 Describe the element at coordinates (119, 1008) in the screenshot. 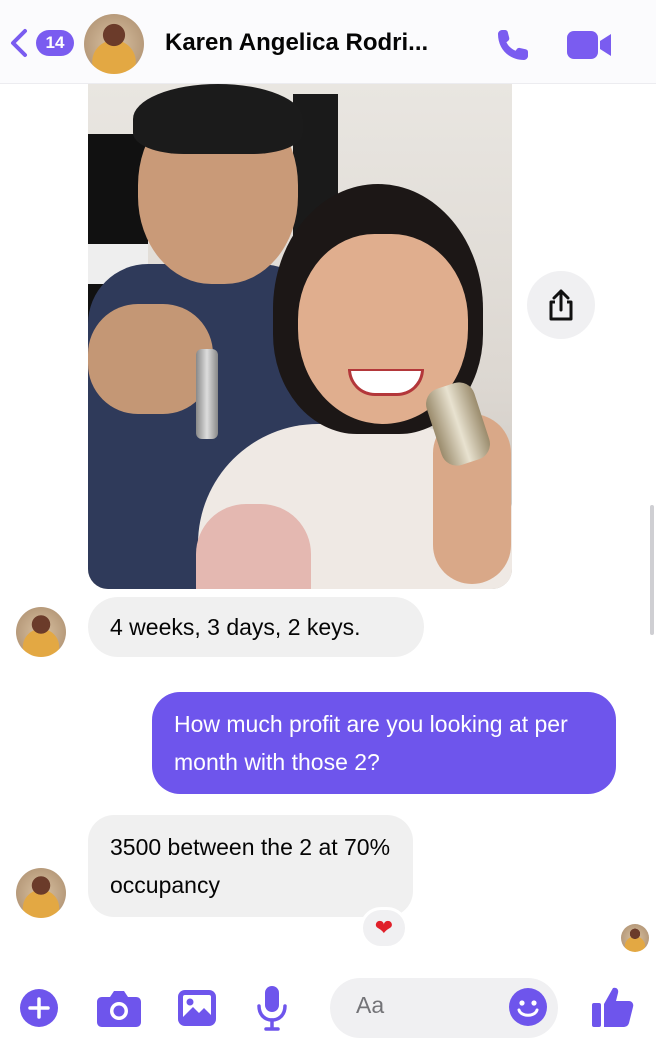

I see `camera-icon` at that location.